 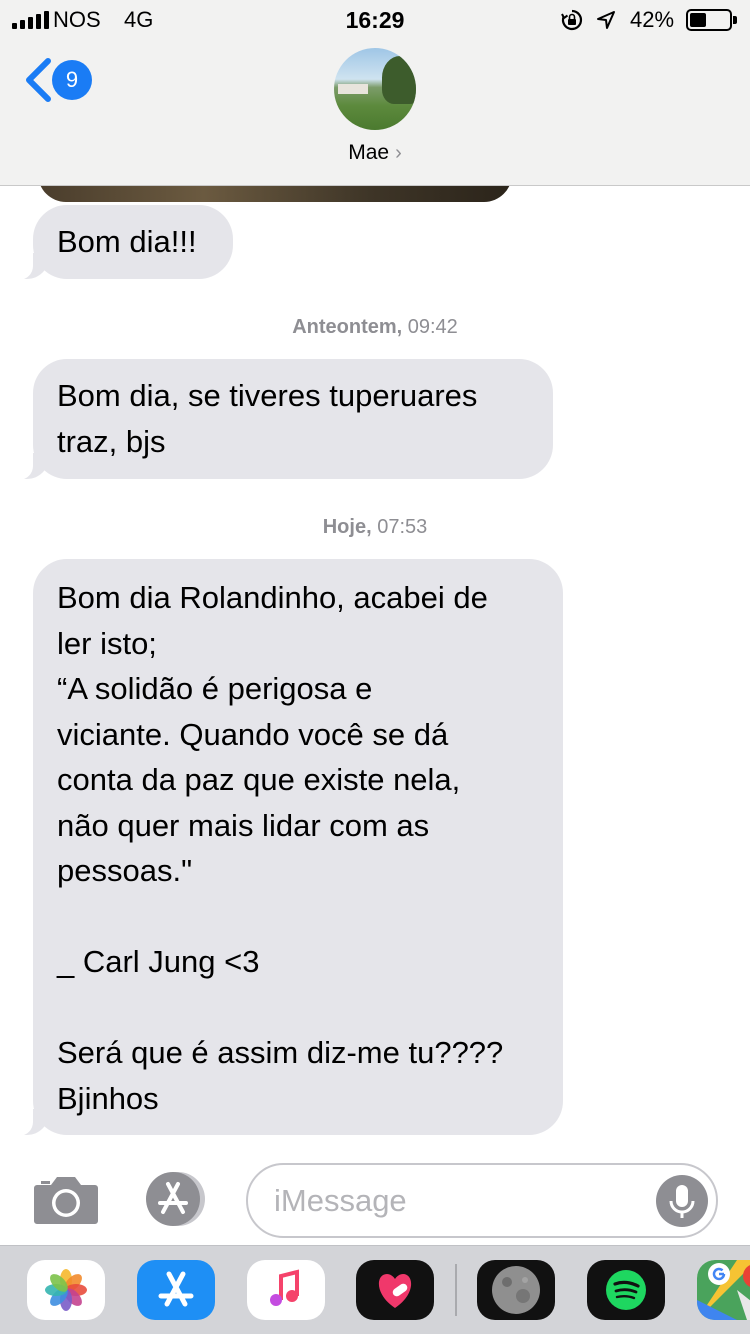 I want to click on heart-app-button, so click(x=395, y=1290).